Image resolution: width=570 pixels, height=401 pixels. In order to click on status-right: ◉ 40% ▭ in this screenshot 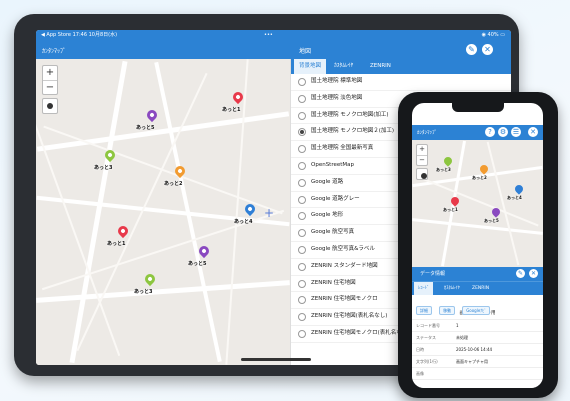, I will do `click(493, 35)`.